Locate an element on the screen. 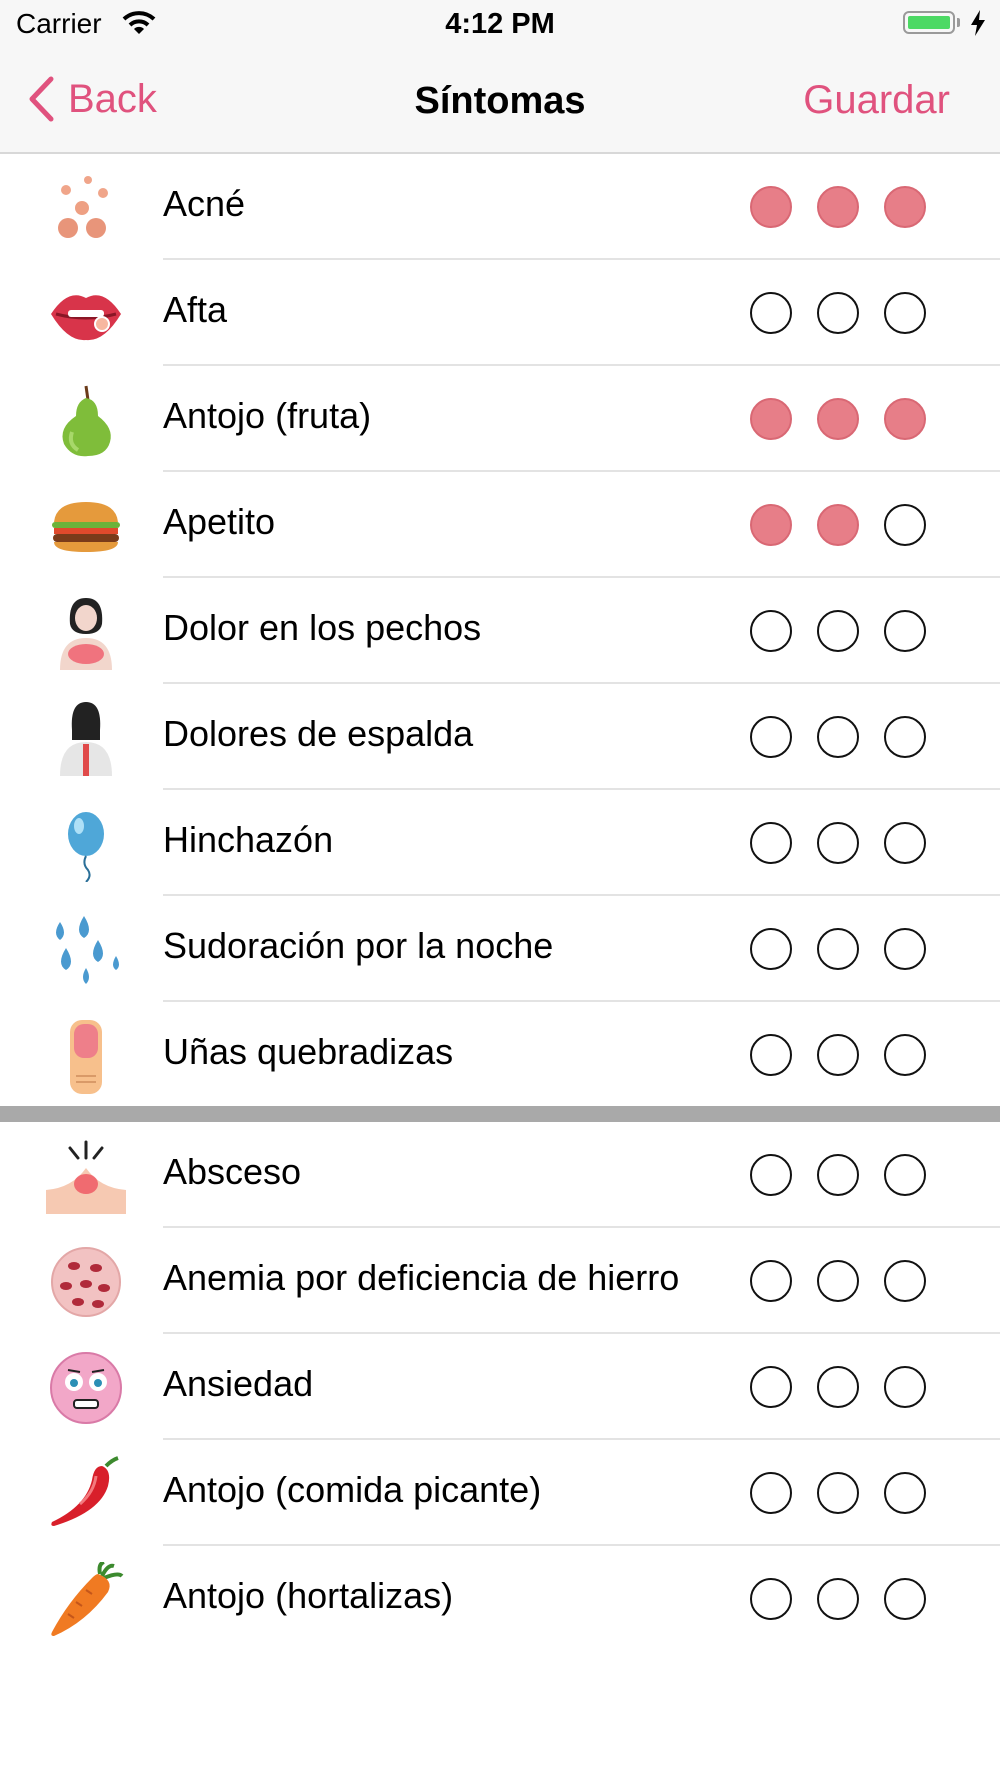 This screenshot has width=1000, height=1778. symptom-row: Absceso is located at coordinates (500, 1175).